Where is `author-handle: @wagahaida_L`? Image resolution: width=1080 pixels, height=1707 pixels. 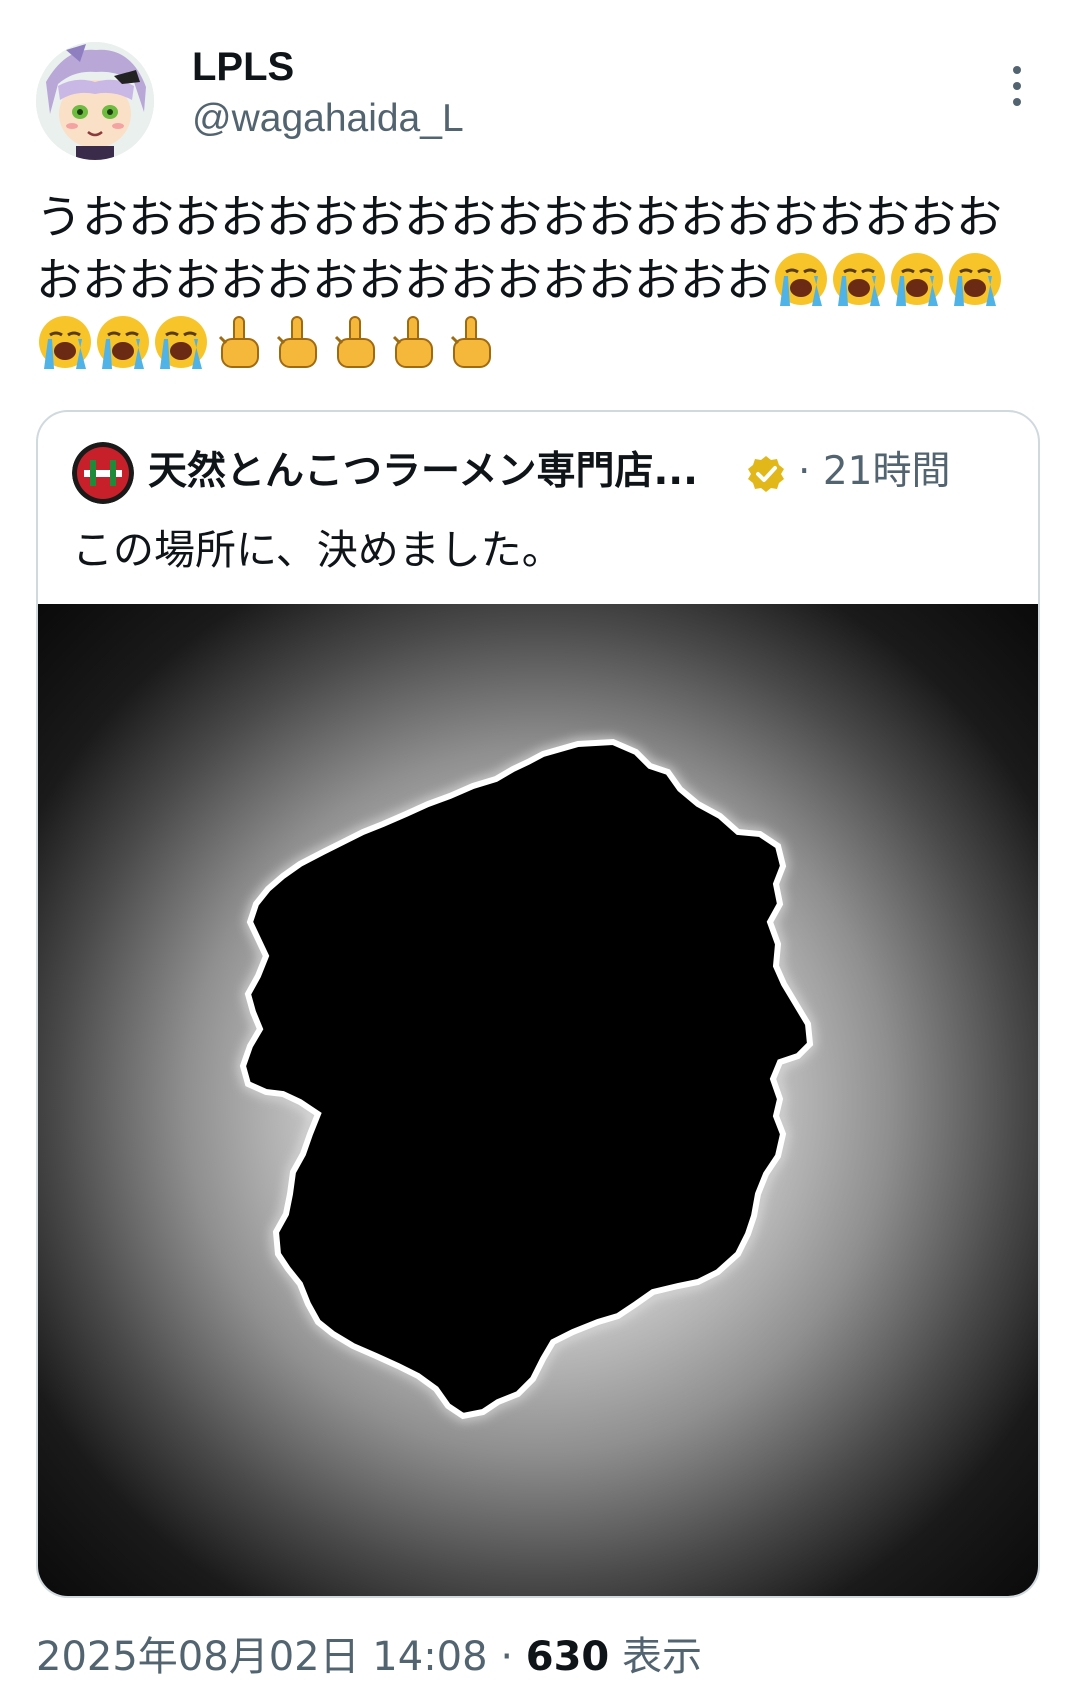 author-handle: @wagahaida_L is located at coordinates (328, 119).